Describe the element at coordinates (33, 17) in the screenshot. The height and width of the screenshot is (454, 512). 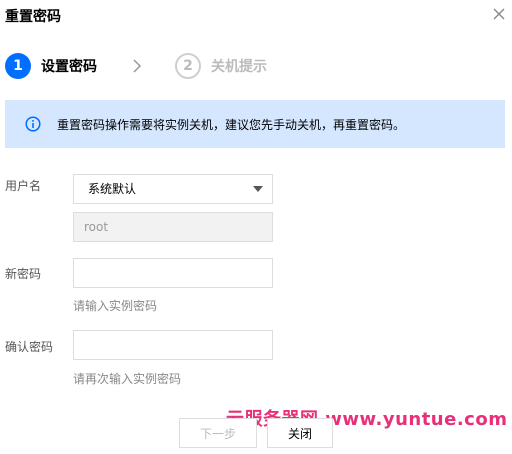
I see `dialog-title: 重置密码` at that location.